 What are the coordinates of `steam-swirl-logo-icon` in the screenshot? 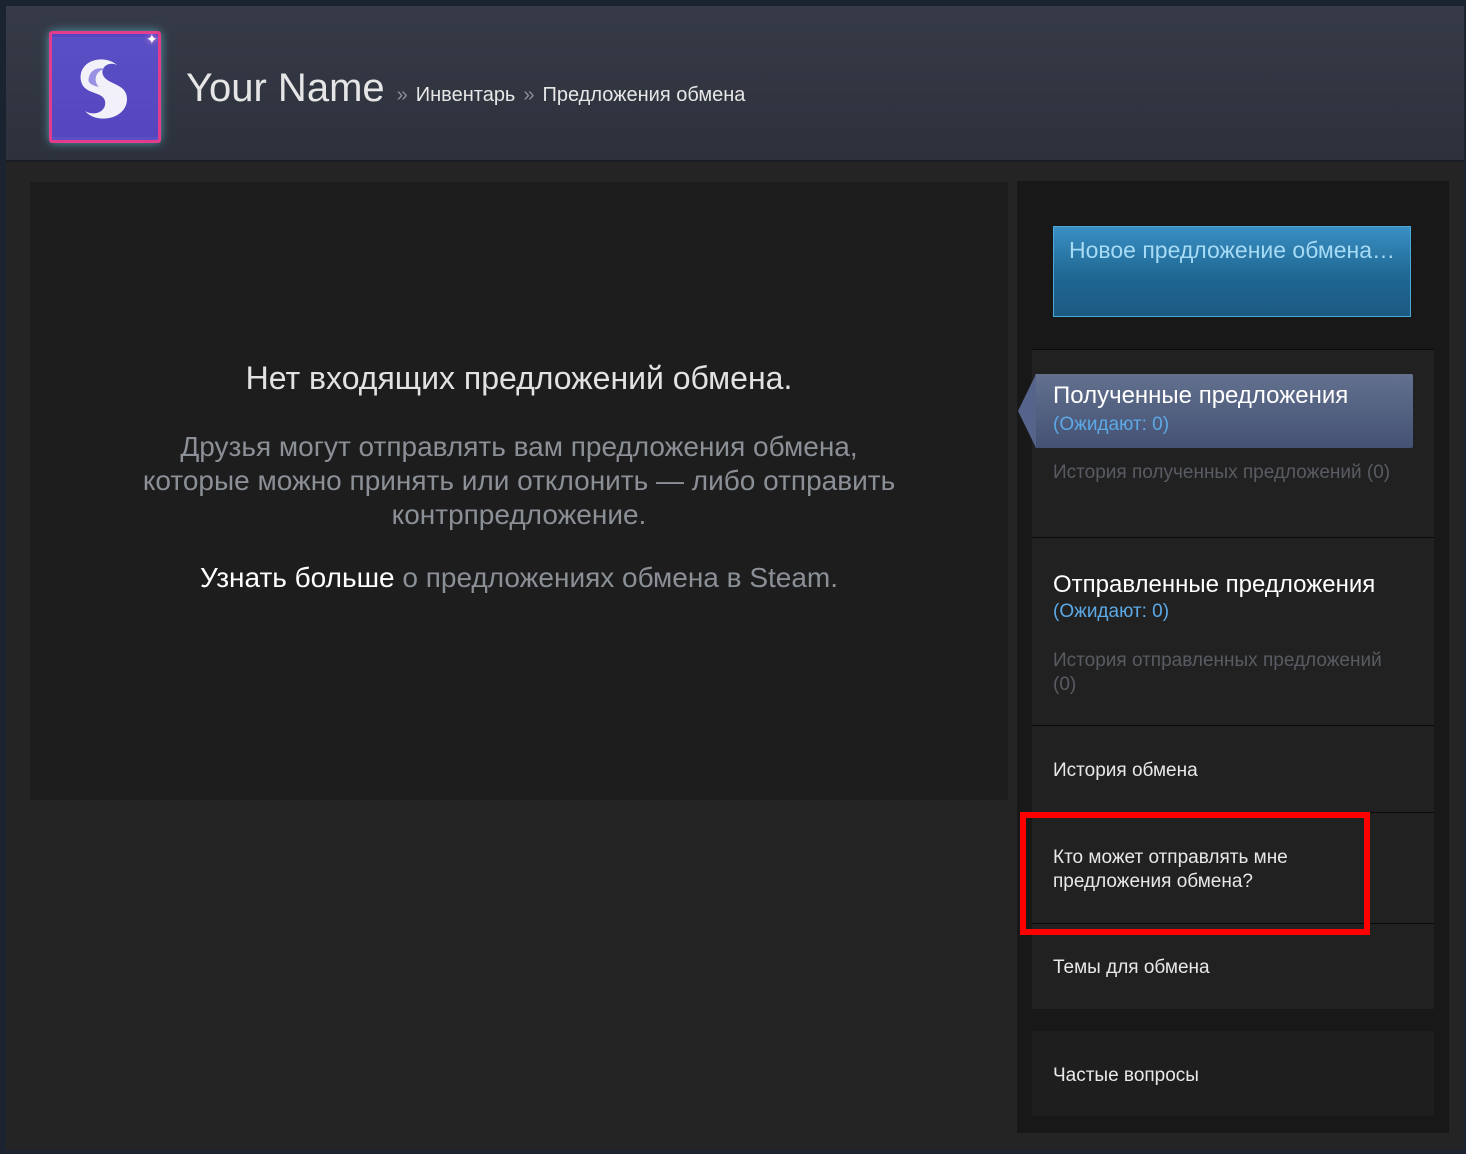 It's located at (103, 89).